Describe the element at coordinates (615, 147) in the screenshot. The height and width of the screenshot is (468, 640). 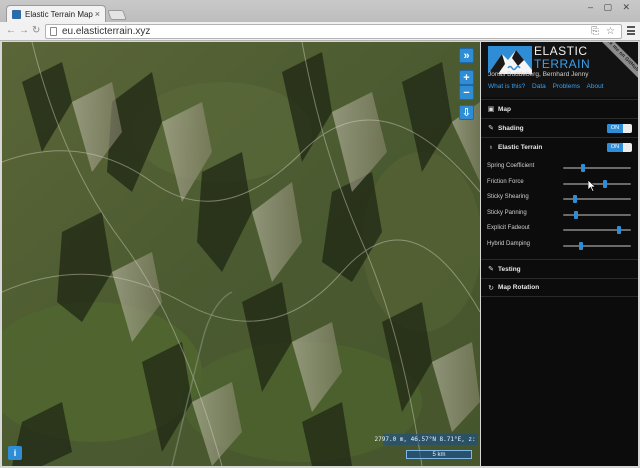
I see `elastic-toggle-label: ON` at that location.